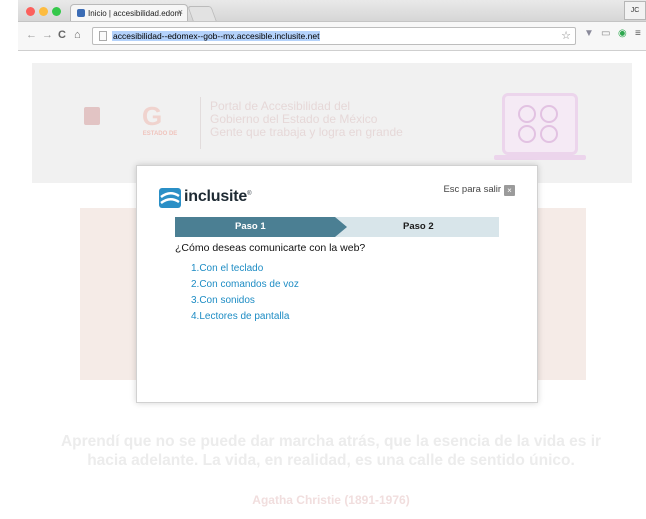 This screenshot has height=519, width=646. What do you see at coordinates (341, 227) in the screenshot?
I see `step-arrow` at bounding box center [341, 227].